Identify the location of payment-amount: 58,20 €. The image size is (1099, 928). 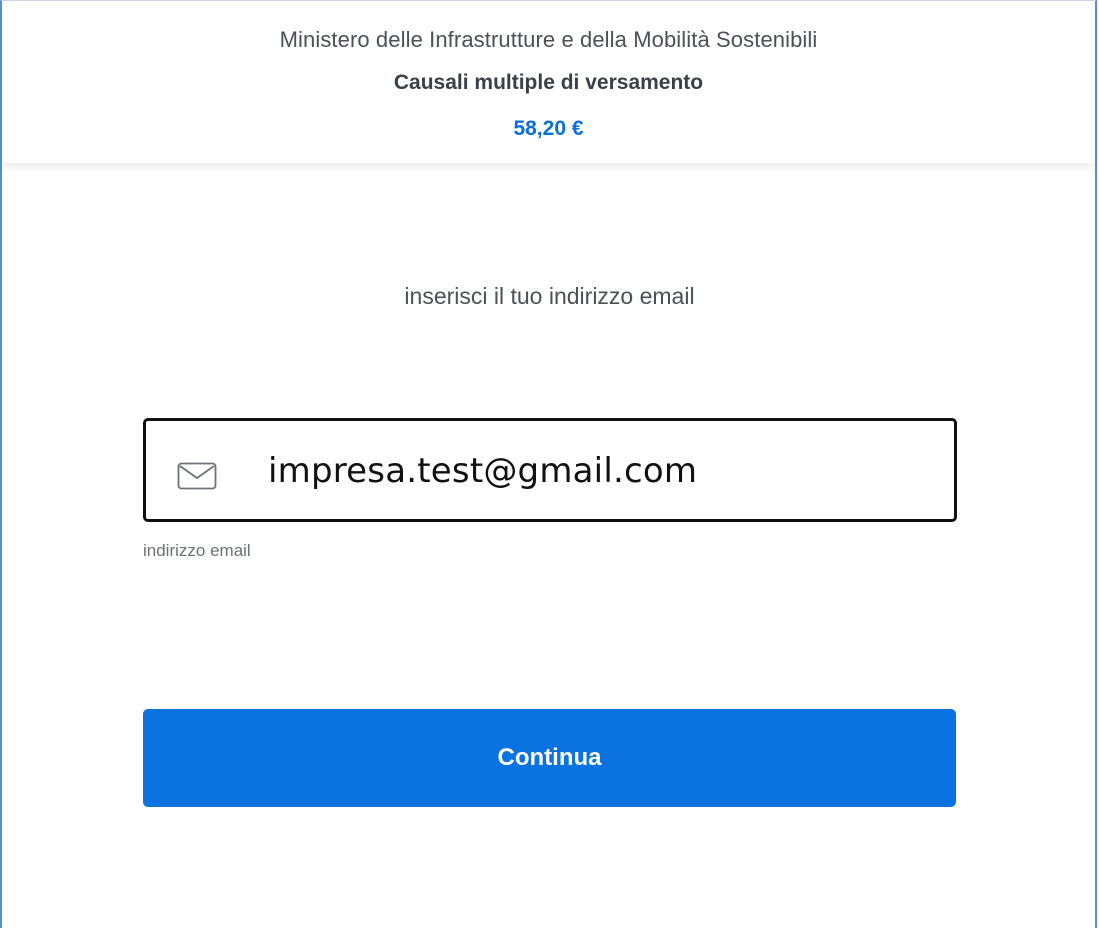
(548, 128).